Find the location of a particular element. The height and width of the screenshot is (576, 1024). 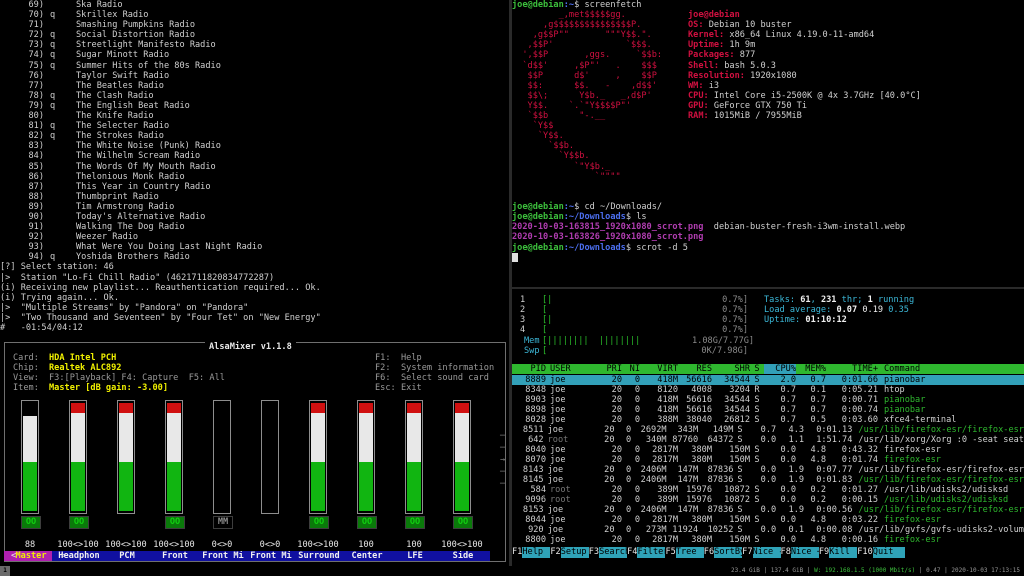

channel-name: PCM is located at coordinates (127, 556).